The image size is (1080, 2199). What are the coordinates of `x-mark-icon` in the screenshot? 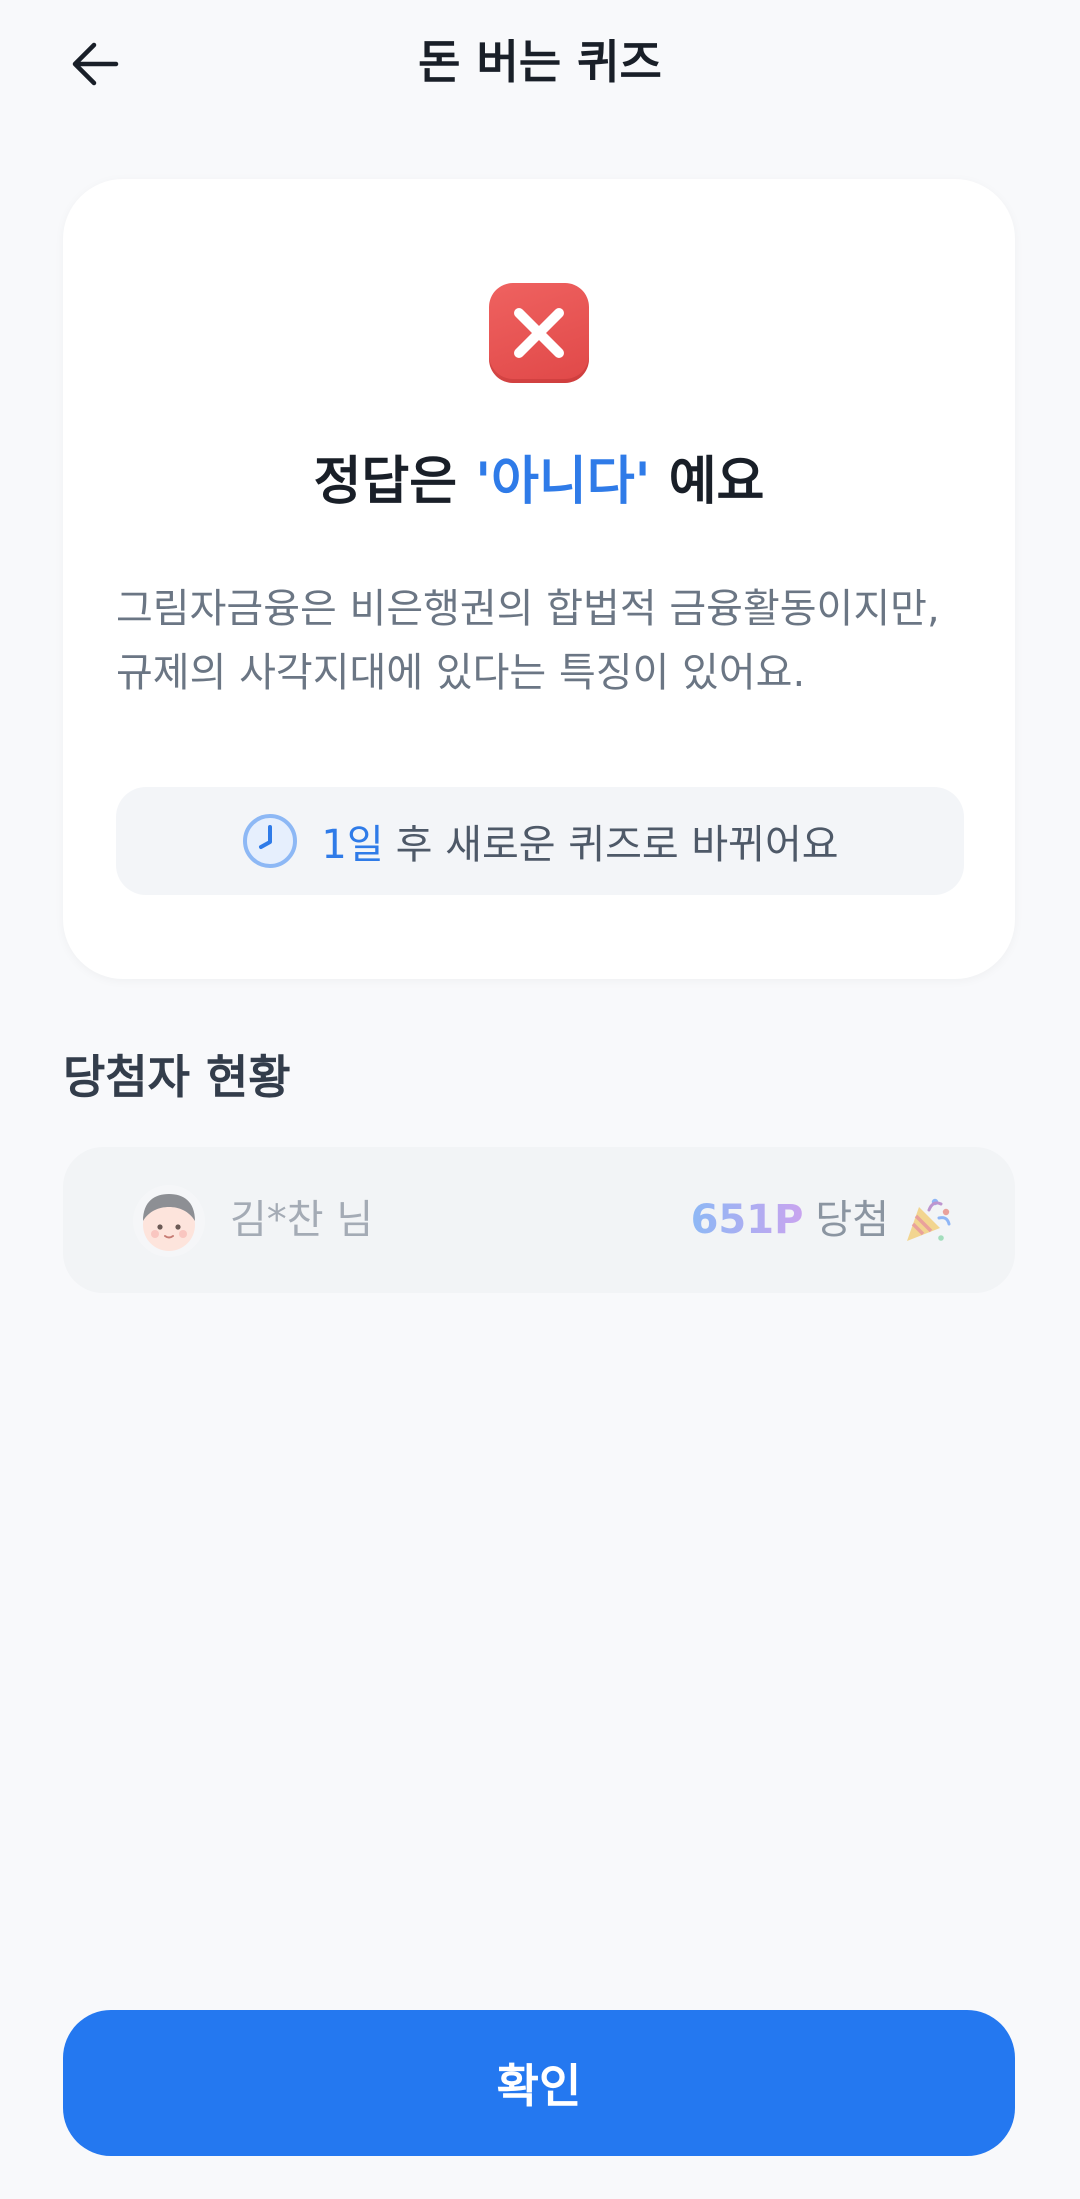 It's located at (539, 333).